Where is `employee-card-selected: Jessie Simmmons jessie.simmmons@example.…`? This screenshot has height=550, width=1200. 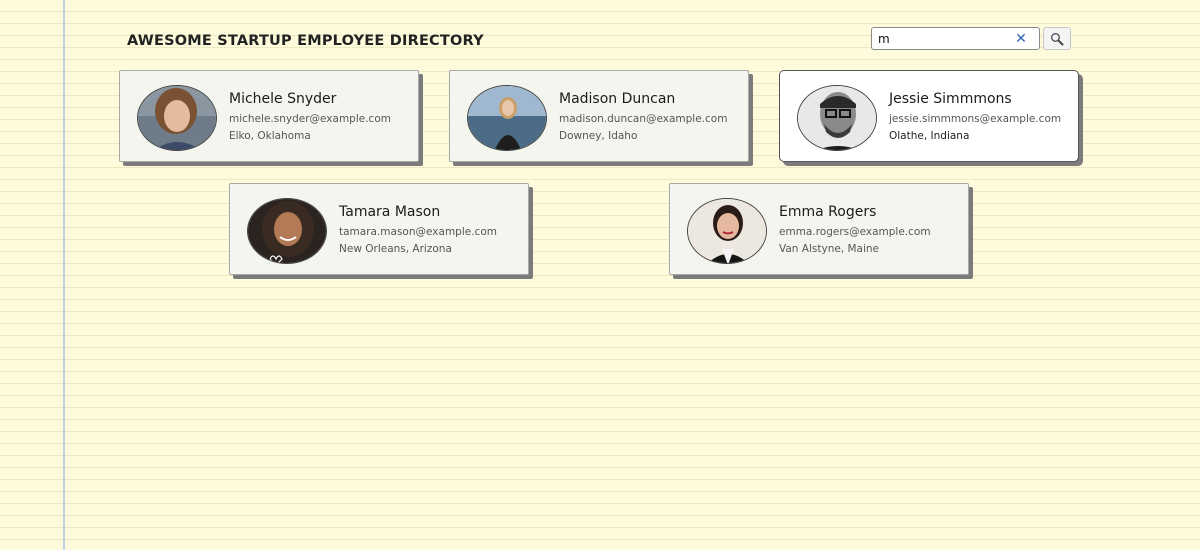
employee-card-selected: Jessie Simmmons jessie.simmmons@example.… is located at coordinates (929, 116).